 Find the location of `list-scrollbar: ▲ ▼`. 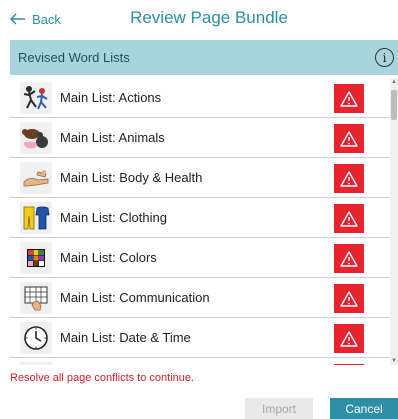

list-scrollbar: ▲ ▼ is located at coordinates (394, 221).